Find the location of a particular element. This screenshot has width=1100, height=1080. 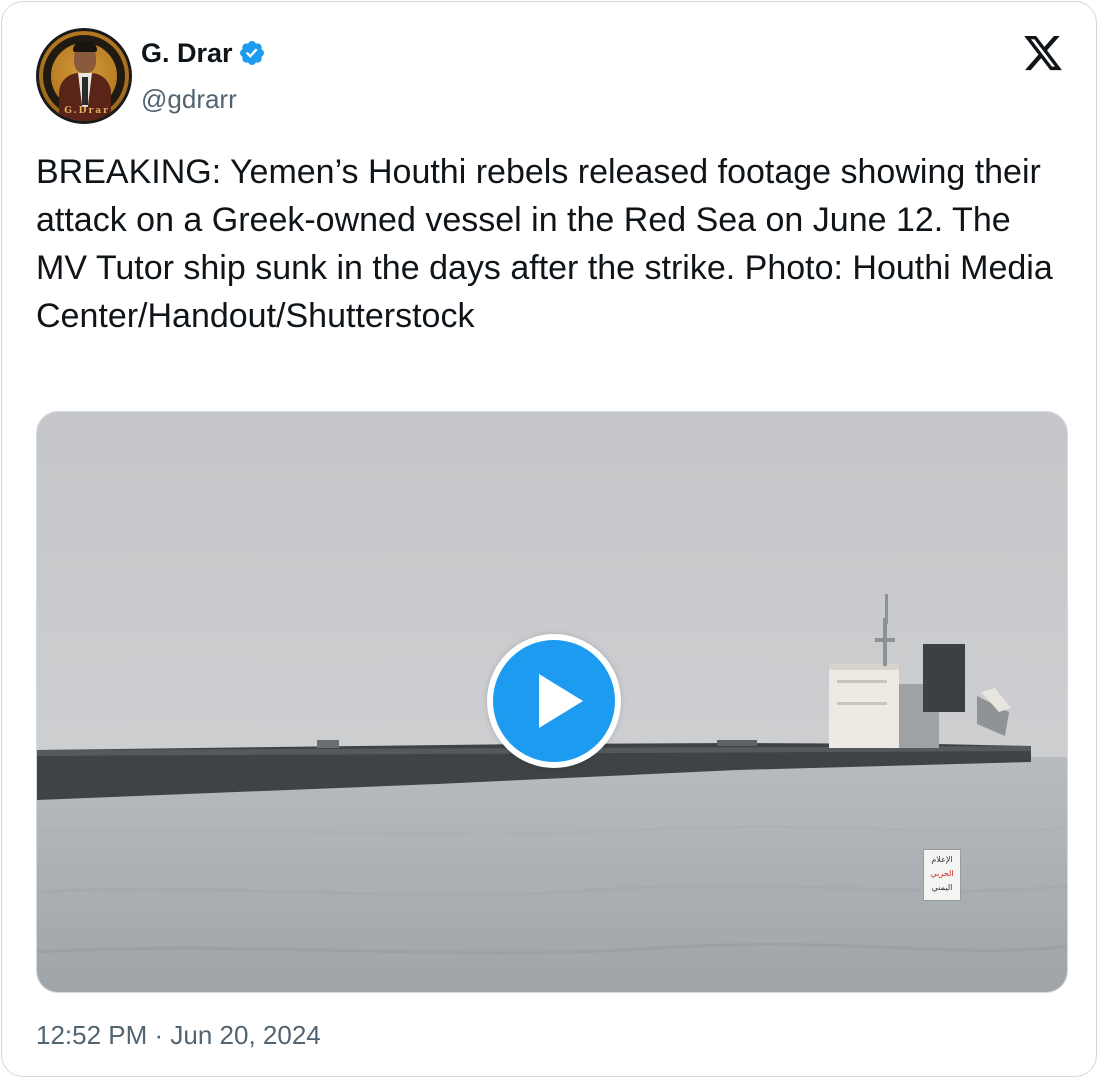

watermark-line-1: الإعلام is located at coordinates (942, 859).